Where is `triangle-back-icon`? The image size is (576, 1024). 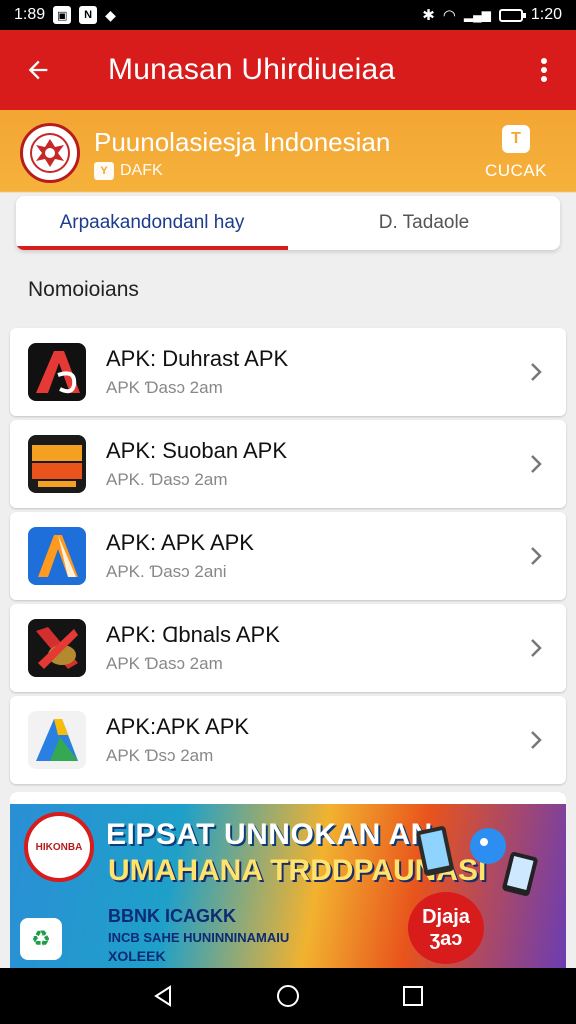 triangle-back-icon is located at coordinates (162, 996).